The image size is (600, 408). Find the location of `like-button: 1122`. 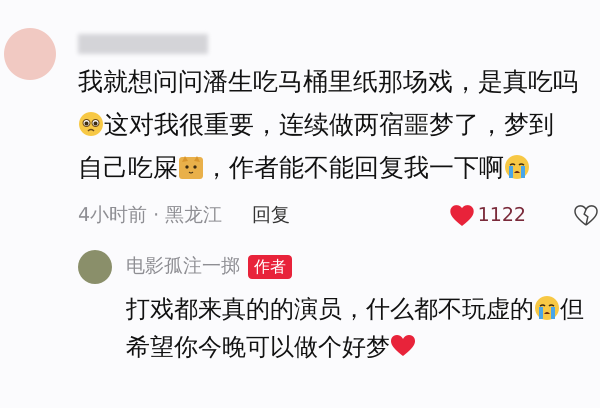

like-button: 1122 is located at coordinates (488, 215).